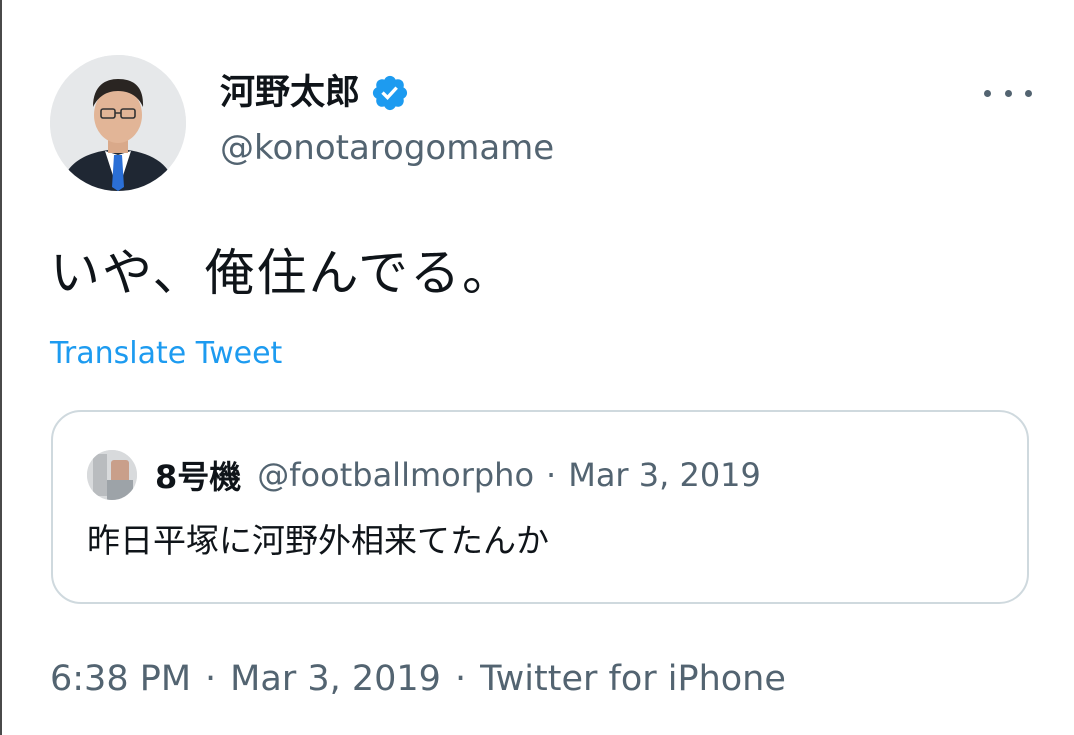 Image resolution: width=1074 pixels, height=735 pixels. I want to click on quoted-avatar-photo-icon, so click(112, 475).